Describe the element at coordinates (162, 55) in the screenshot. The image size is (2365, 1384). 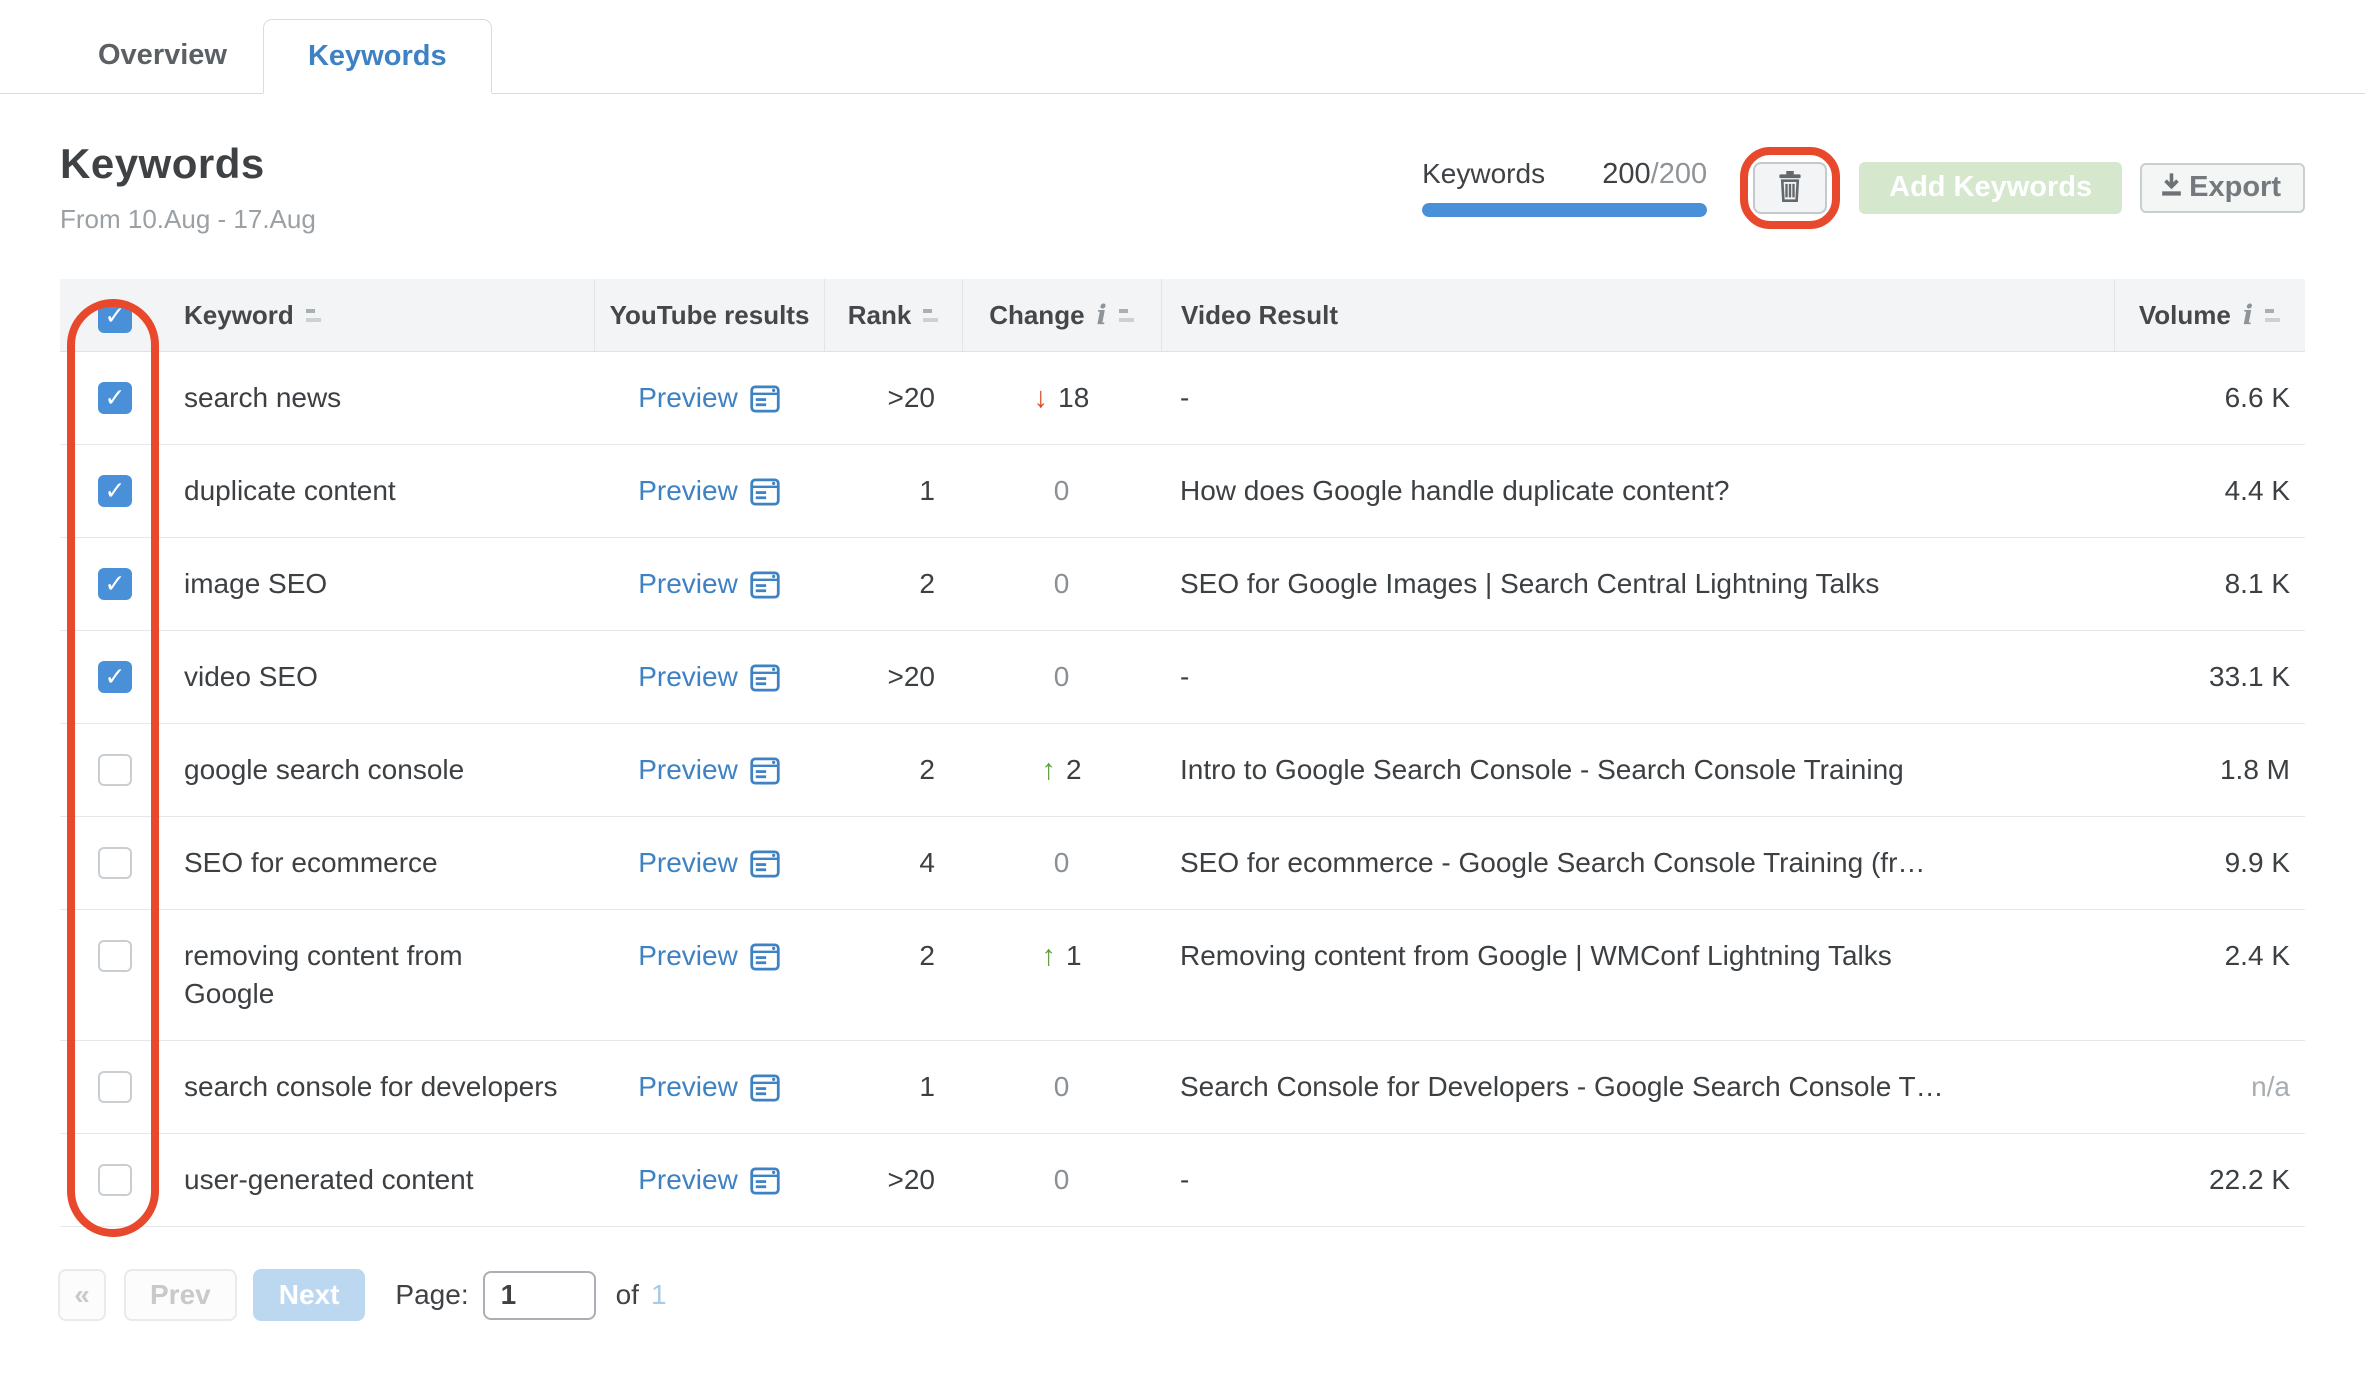
I see `tab-overview: Overview` at that location.